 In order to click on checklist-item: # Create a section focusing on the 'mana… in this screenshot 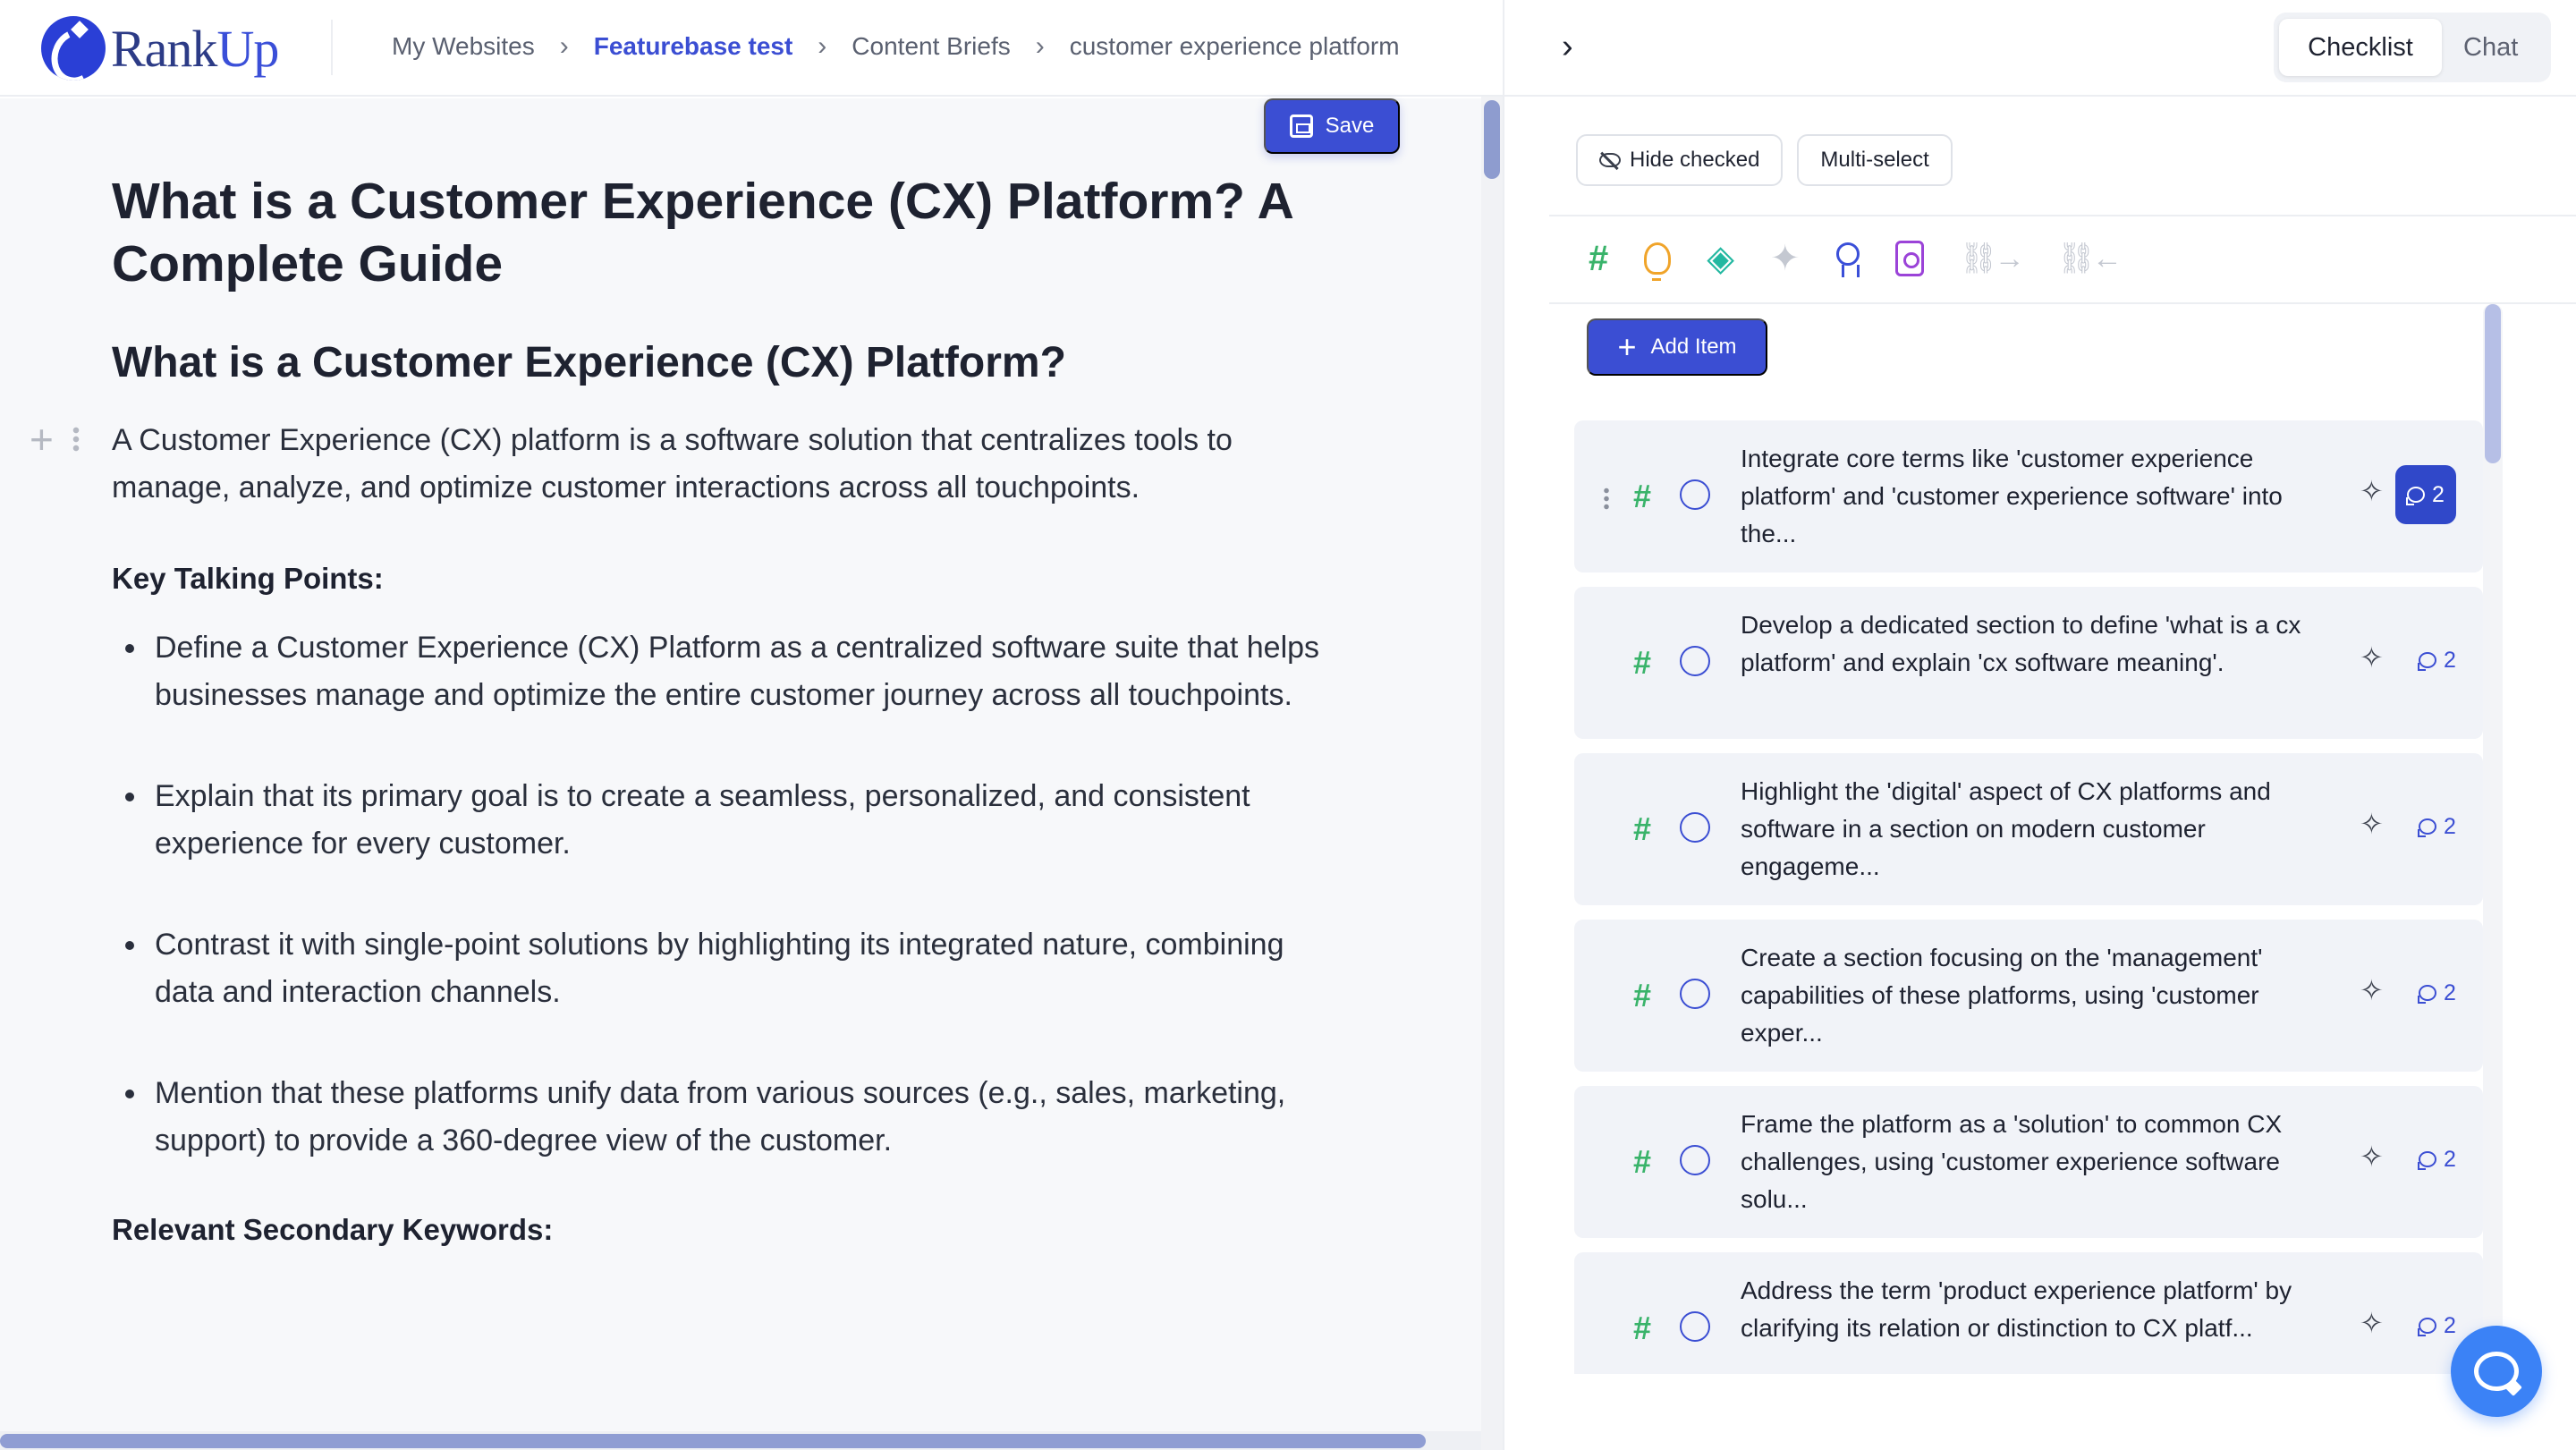, I will do `click(2028, 996)`.